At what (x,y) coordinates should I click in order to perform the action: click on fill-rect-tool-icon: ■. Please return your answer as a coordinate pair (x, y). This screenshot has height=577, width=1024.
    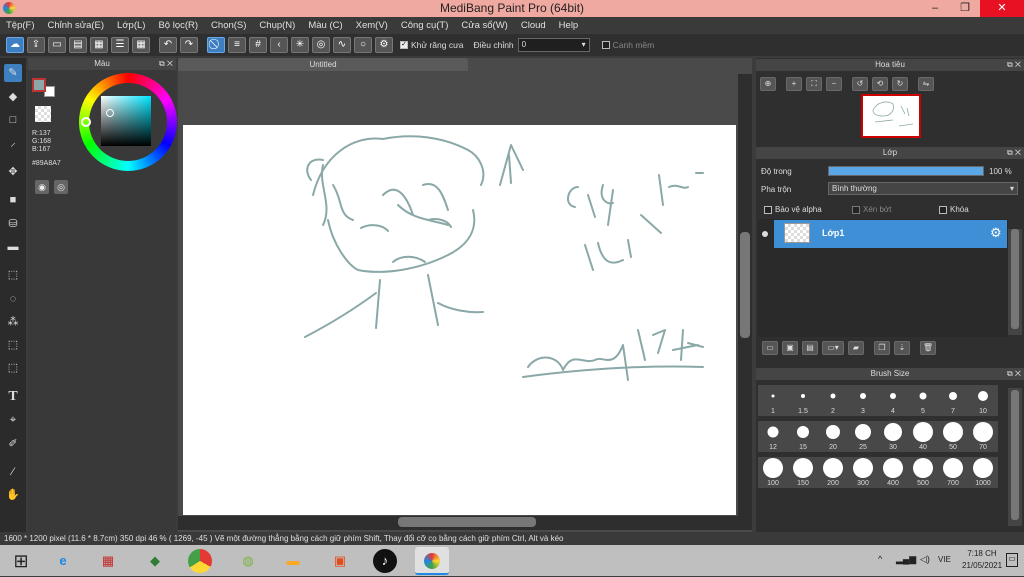
    Looking at the image, I should click on (13, 200).